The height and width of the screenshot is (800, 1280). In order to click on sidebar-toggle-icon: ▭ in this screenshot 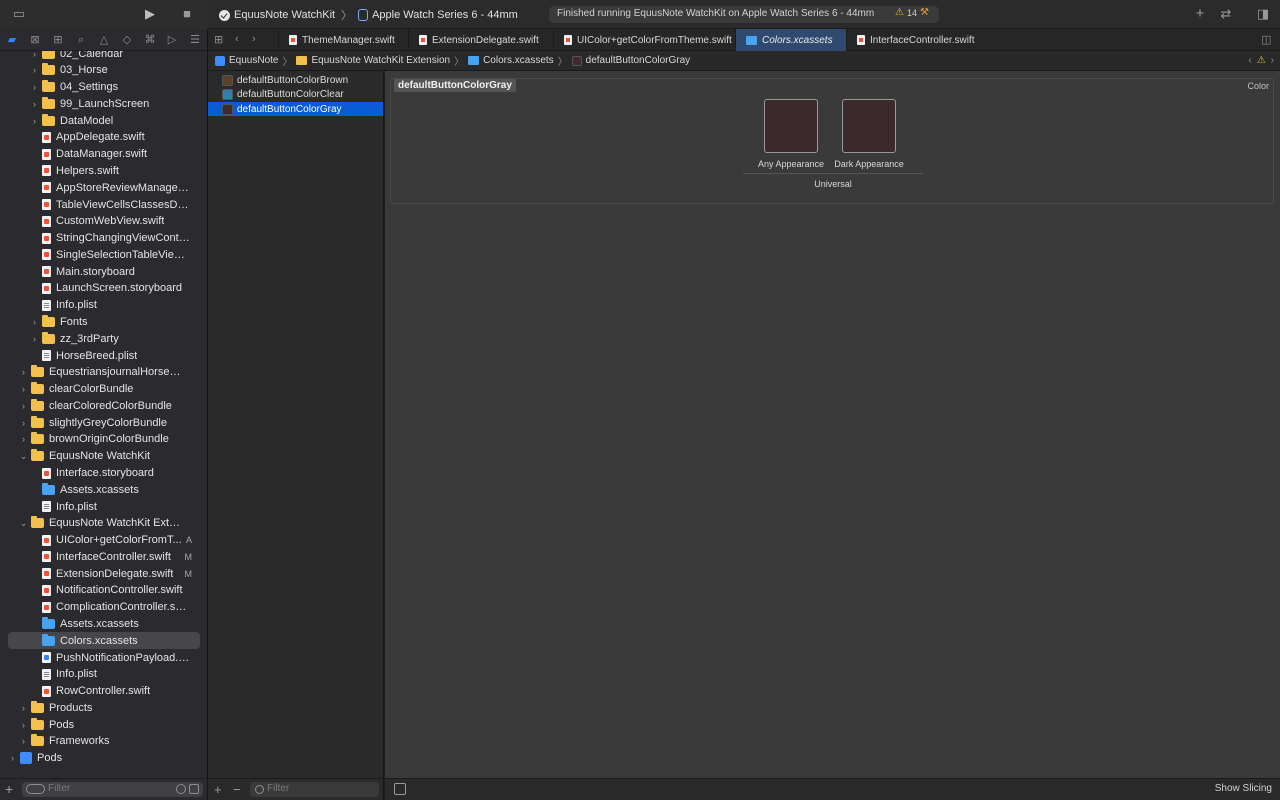, I will do `click(19, 14)`.